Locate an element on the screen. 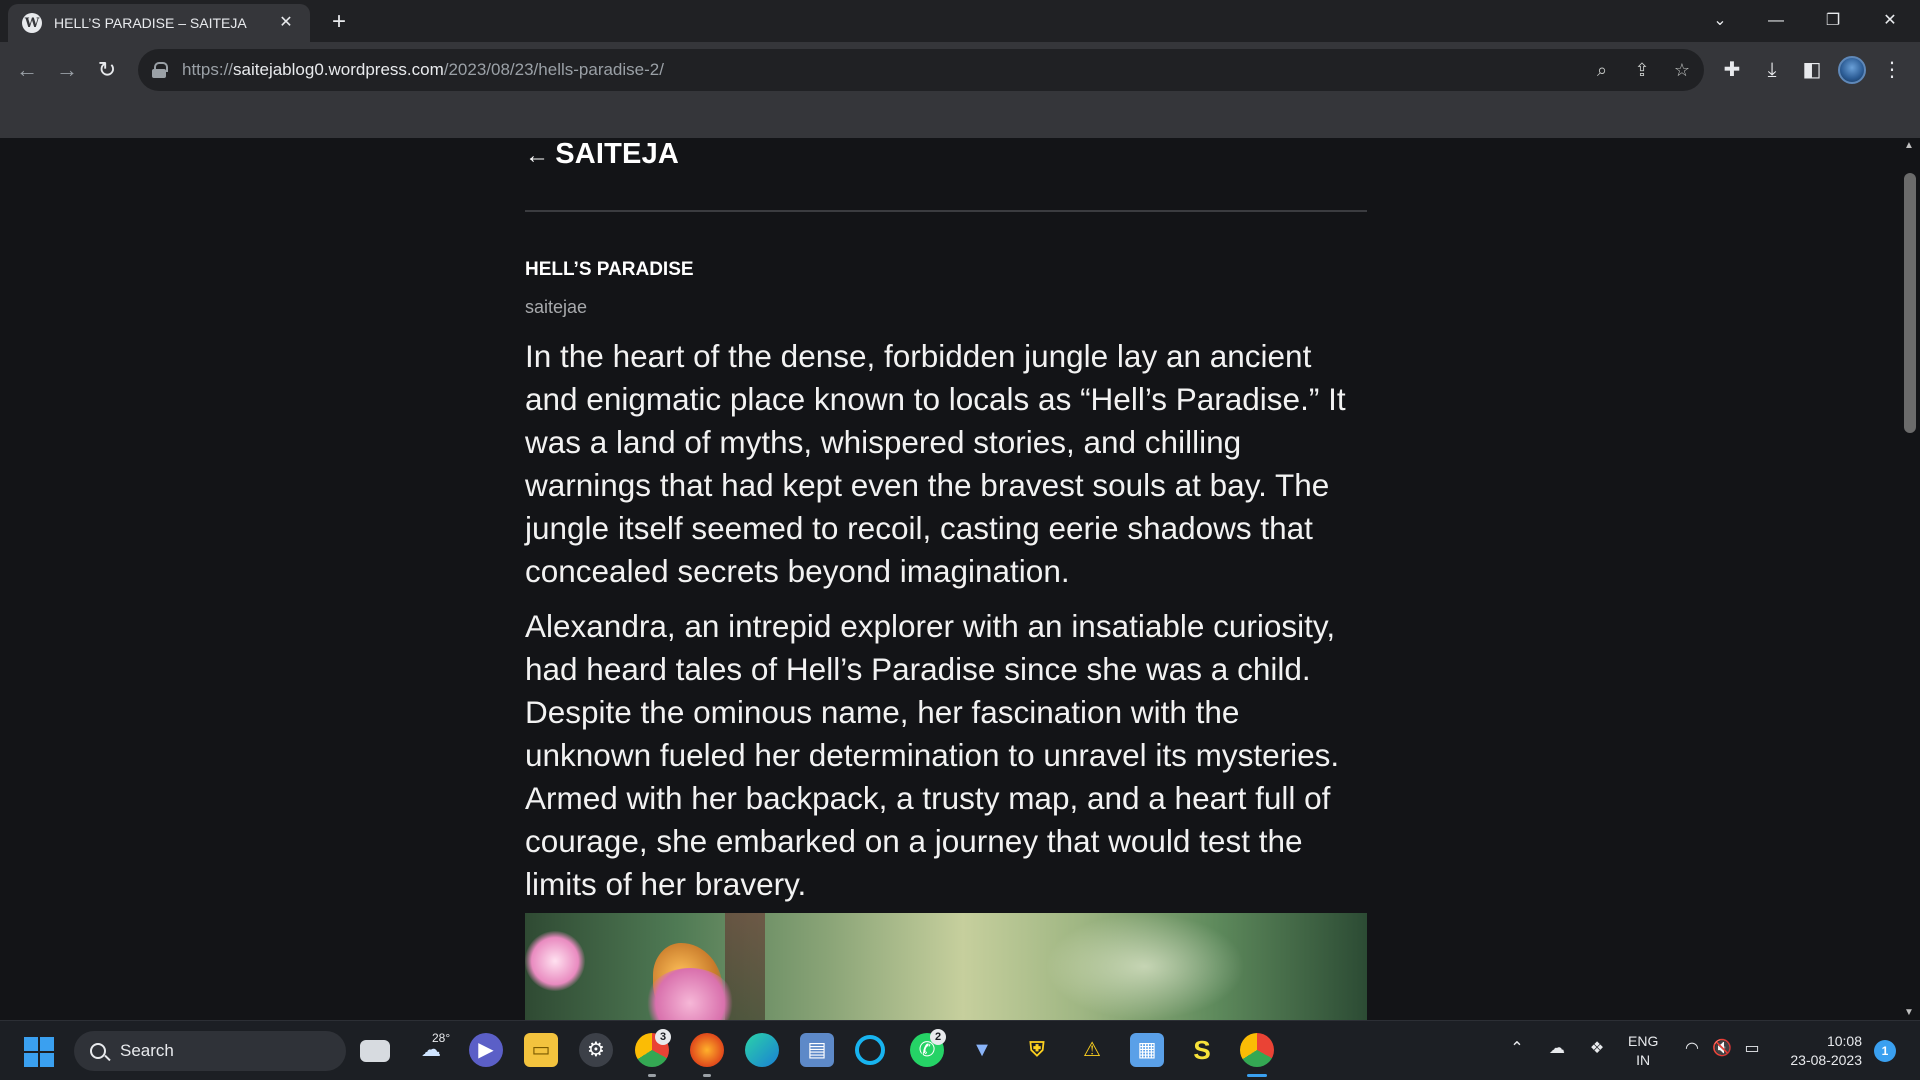 The width and height of the screenshot is (1920, 1080). whatsapp-badge: 2 is located at coordinates (938, 1037).